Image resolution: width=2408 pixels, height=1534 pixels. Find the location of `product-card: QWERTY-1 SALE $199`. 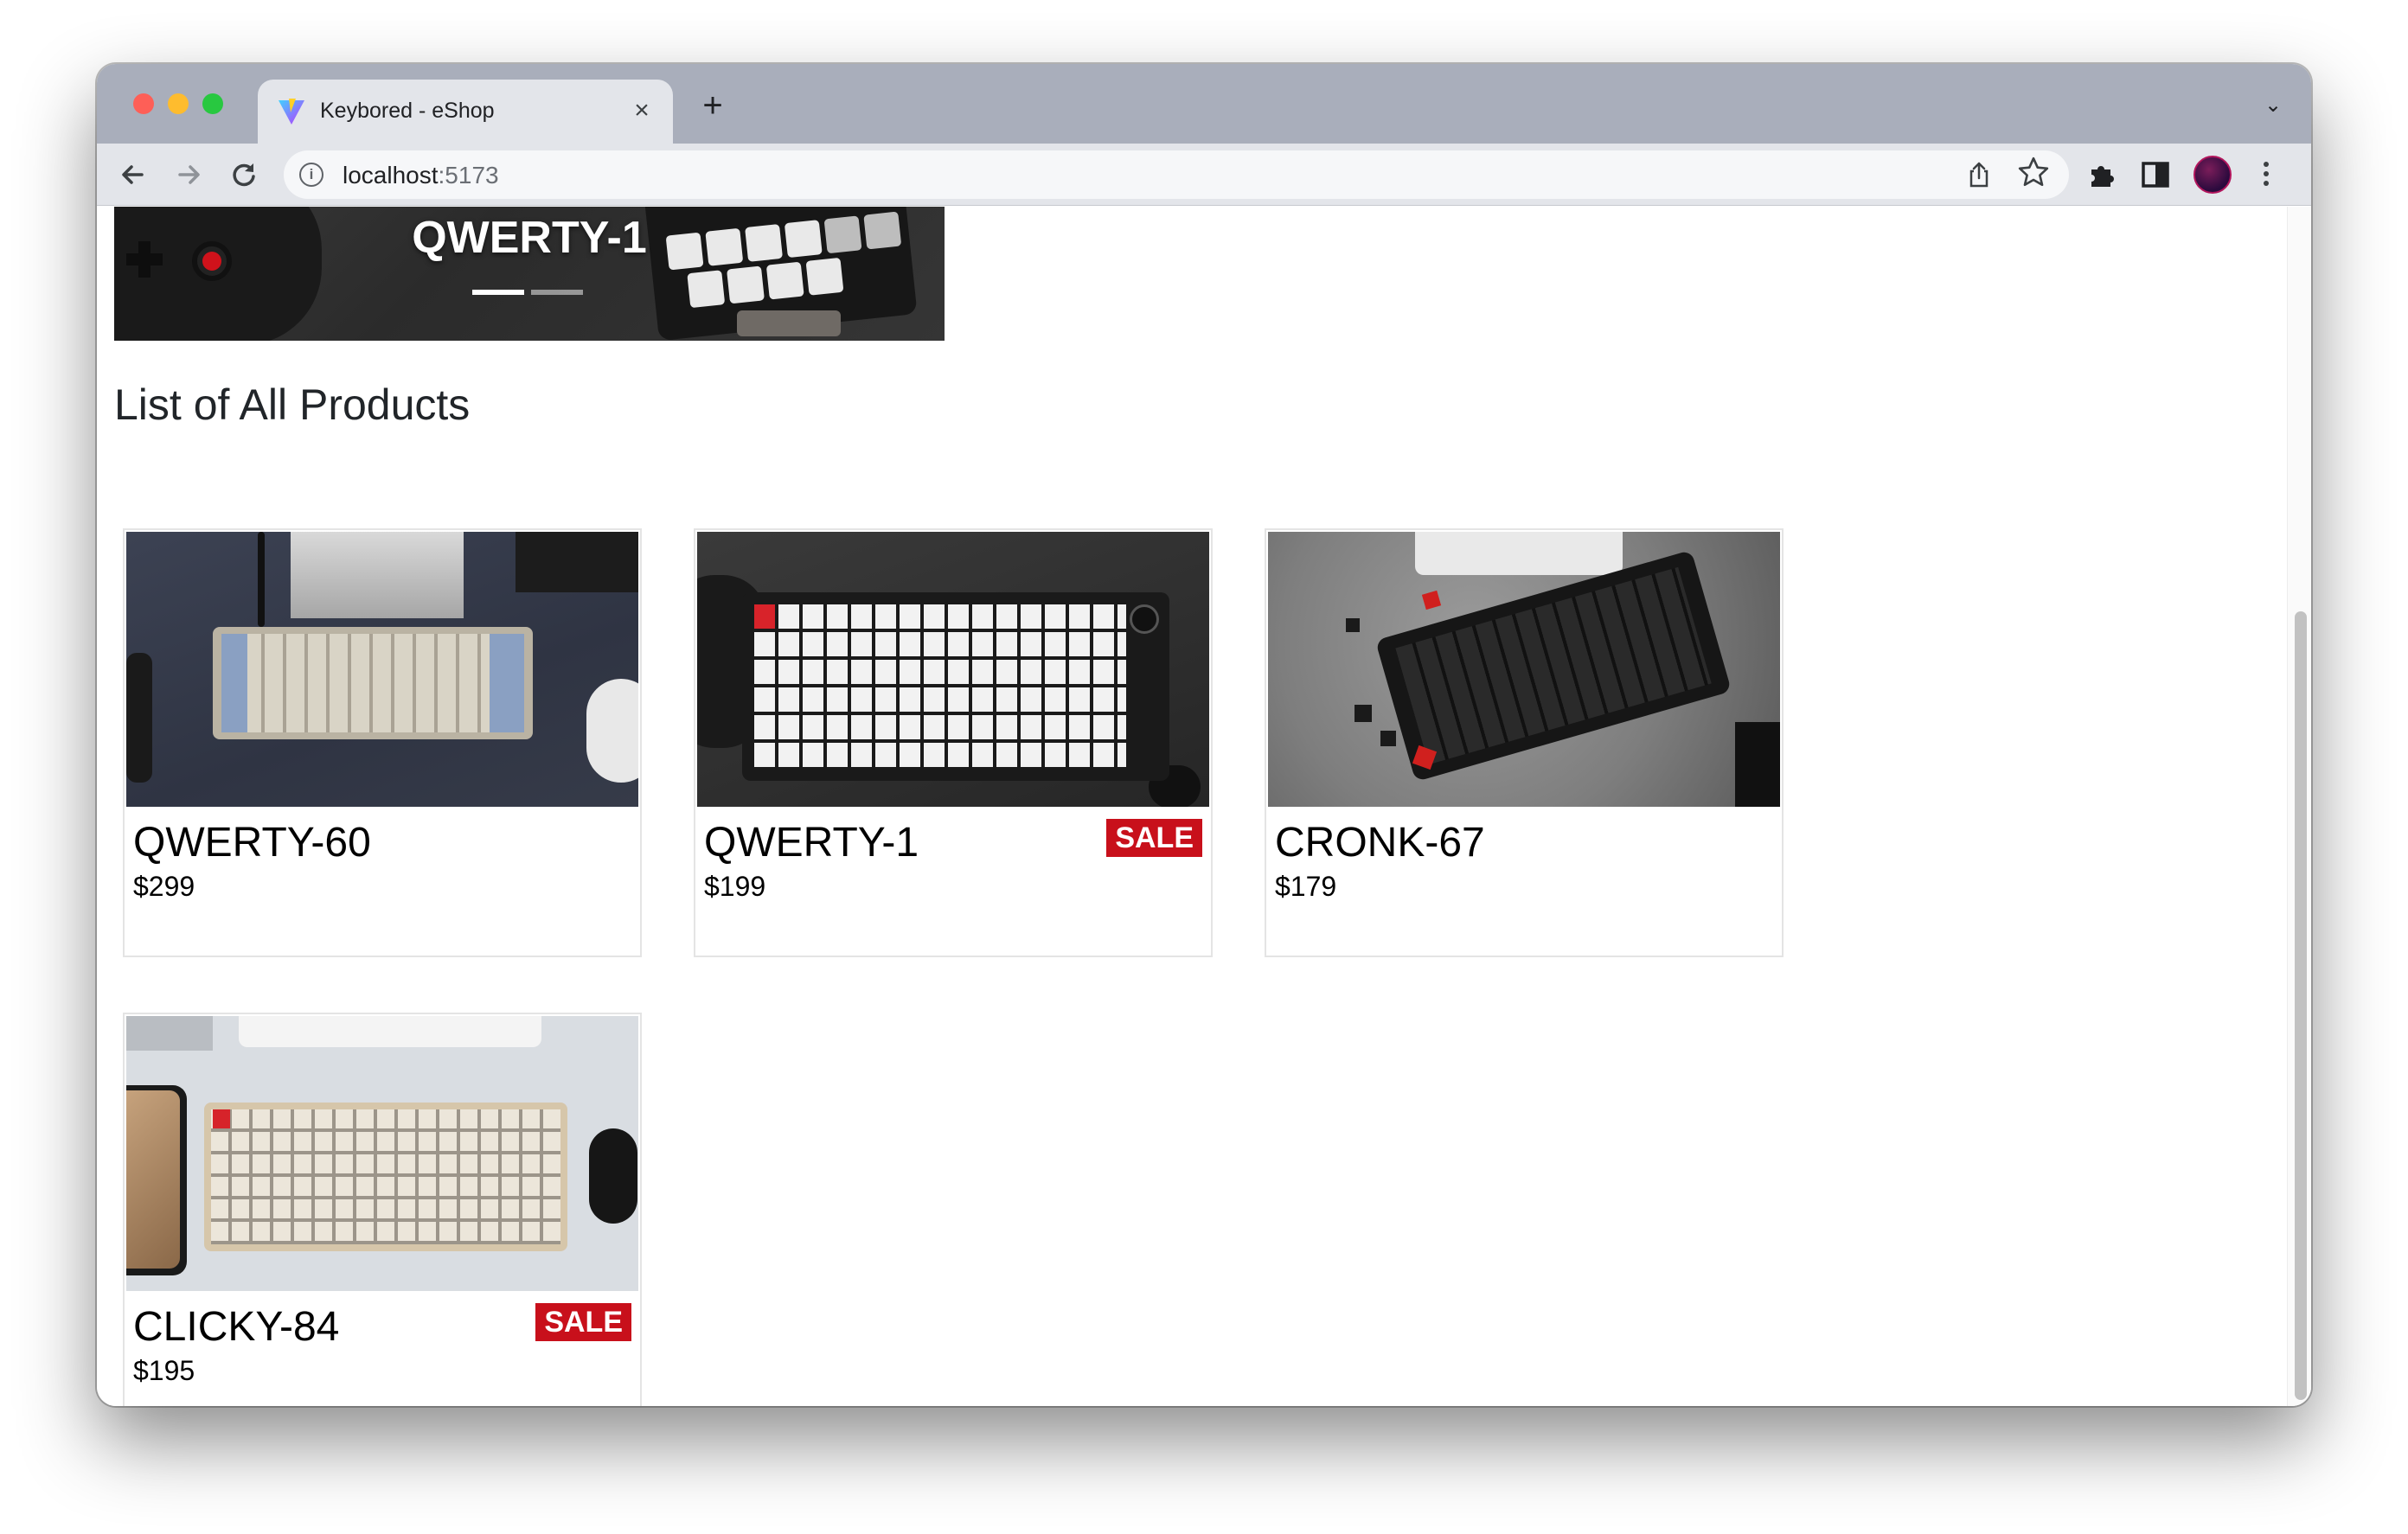

product-card: QWERTY-1 SALE $199 is located at coordinates (953, 743).